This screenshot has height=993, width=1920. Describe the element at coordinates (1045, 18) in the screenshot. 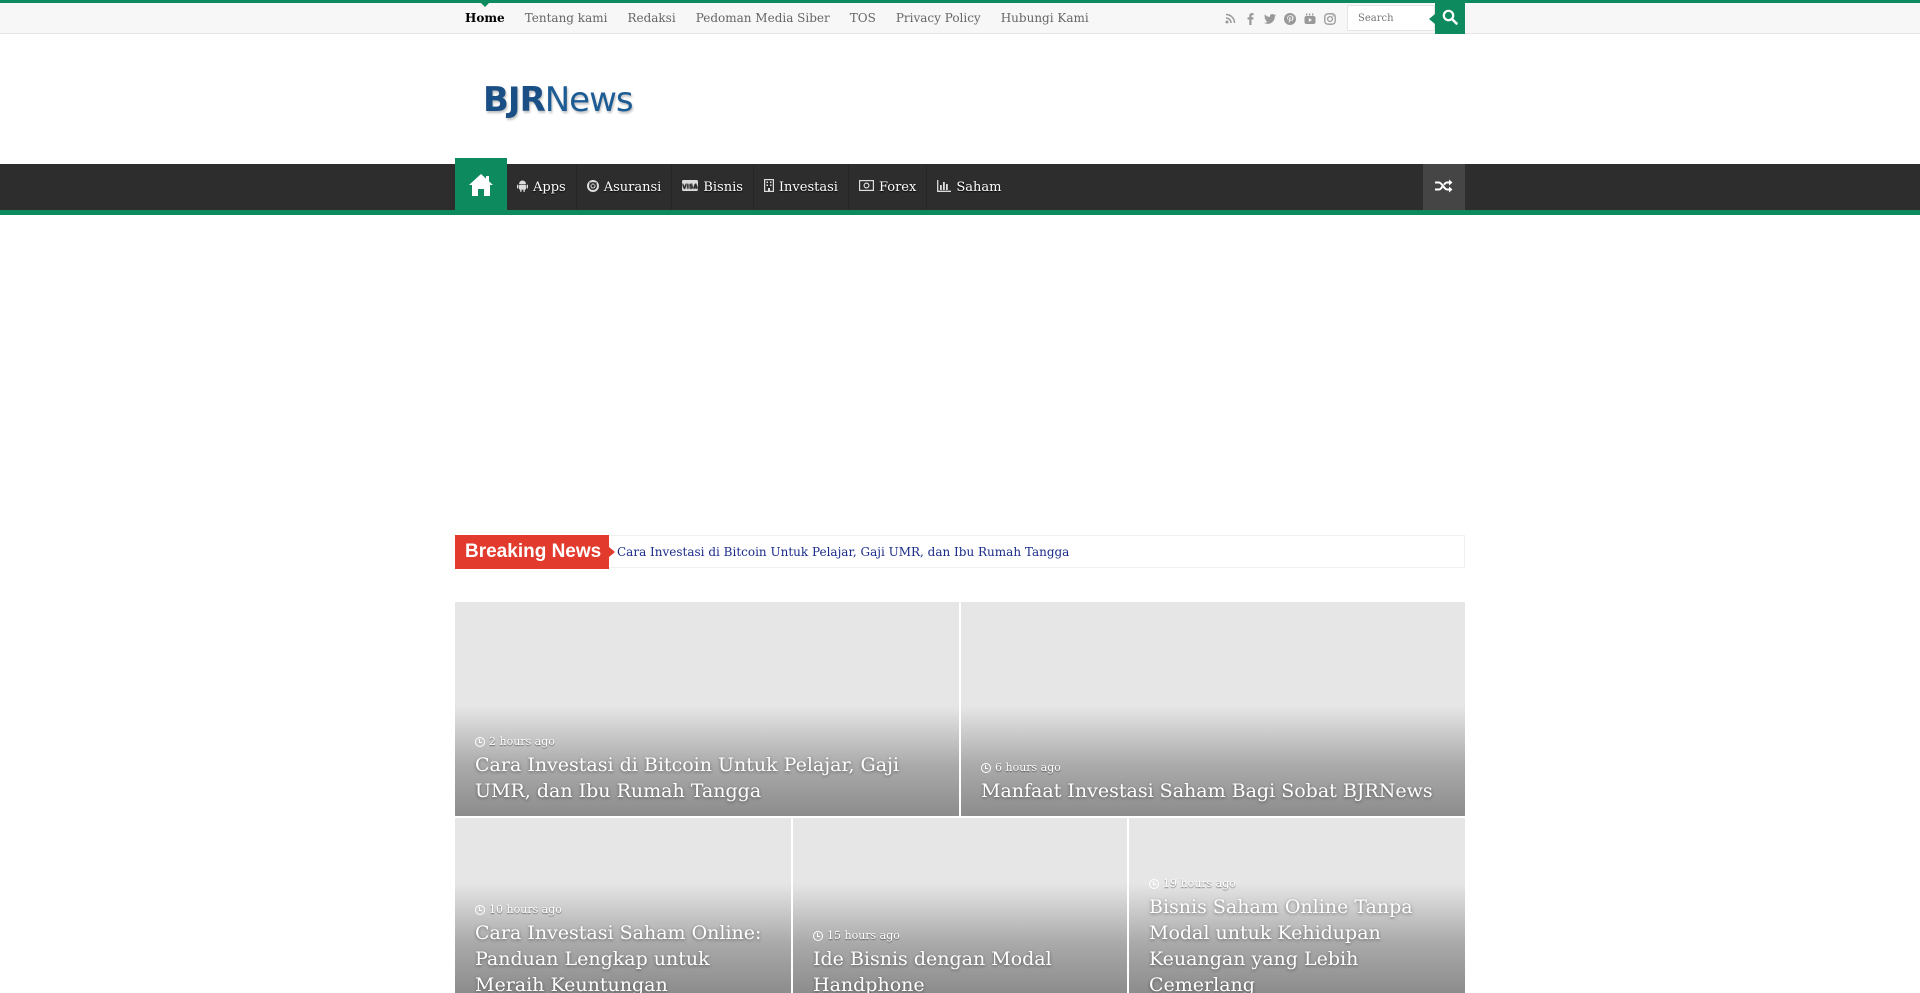

I see `top-nav-hubungi-kami: Hubungi Kami` at that location.